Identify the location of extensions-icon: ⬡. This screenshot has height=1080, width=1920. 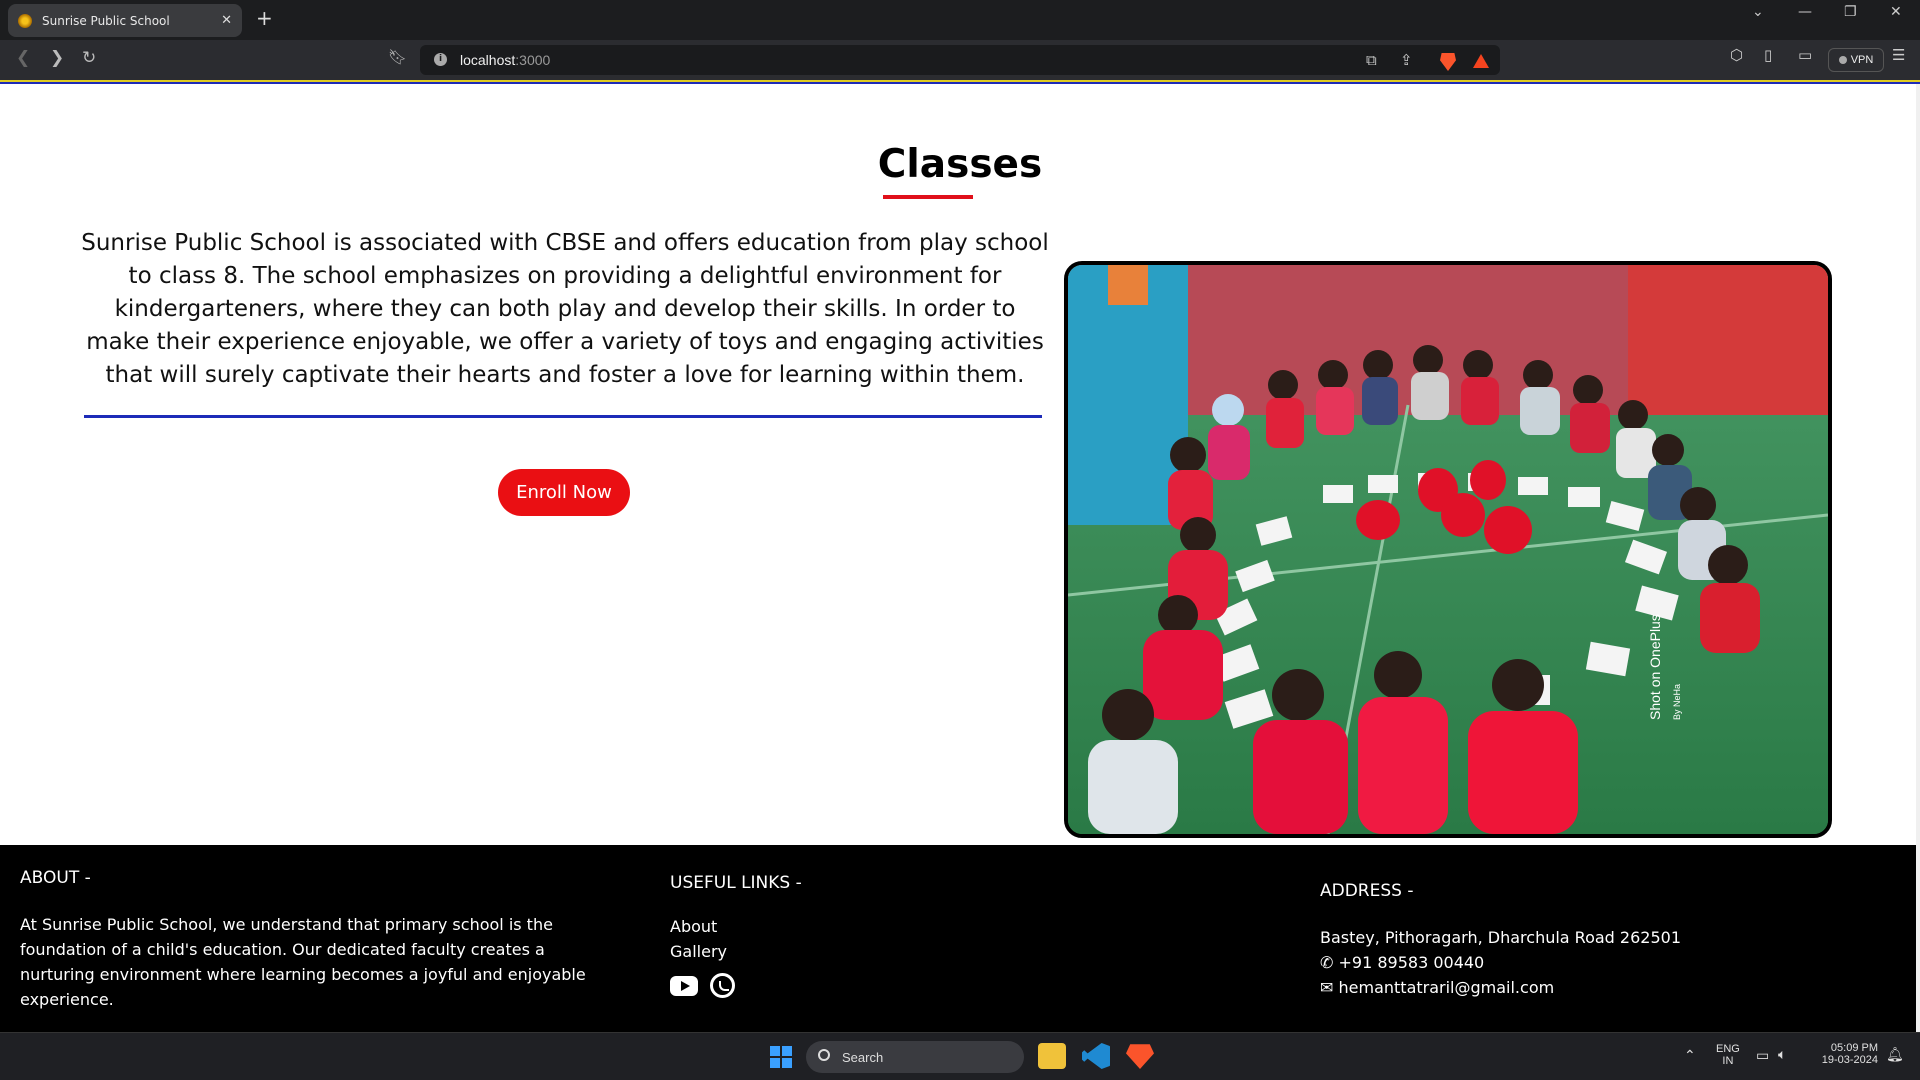
(1736, 55).